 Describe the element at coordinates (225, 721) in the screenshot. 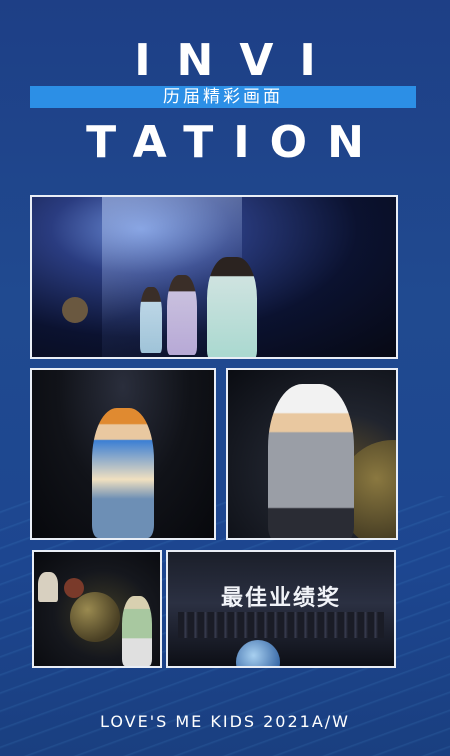

I see `footer-brand: LOVE'S ME KIDS 2021A/W` at that location.